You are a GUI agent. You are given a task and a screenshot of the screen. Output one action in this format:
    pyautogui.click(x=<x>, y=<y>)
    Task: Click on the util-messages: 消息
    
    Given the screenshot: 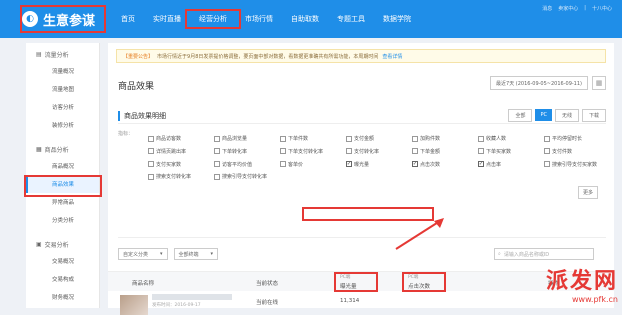 What is the action you would take?
    pyautogui.click(x=547, y=8)
    